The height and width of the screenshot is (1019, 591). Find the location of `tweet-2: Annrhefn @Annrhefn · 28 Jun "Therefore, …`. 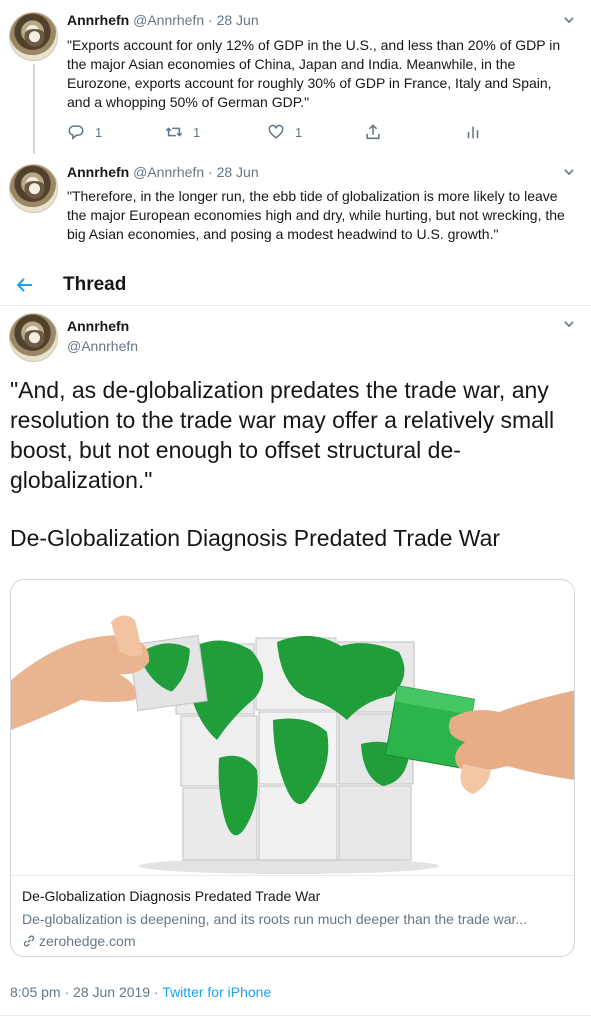

tweet-2: Annrhefn @Annrhefn · 28 Jun "Therefore, … is located at coordinates (295, 207).